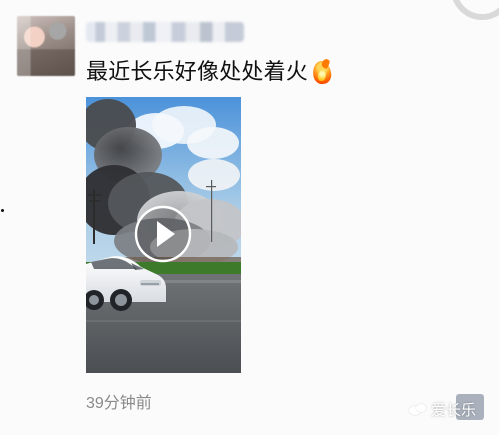 The image size is (499, 435). Describe the element at coordinates (197, 71) in the screenshot. I see `post-text: 最近长乐好像处处着火` at that location.